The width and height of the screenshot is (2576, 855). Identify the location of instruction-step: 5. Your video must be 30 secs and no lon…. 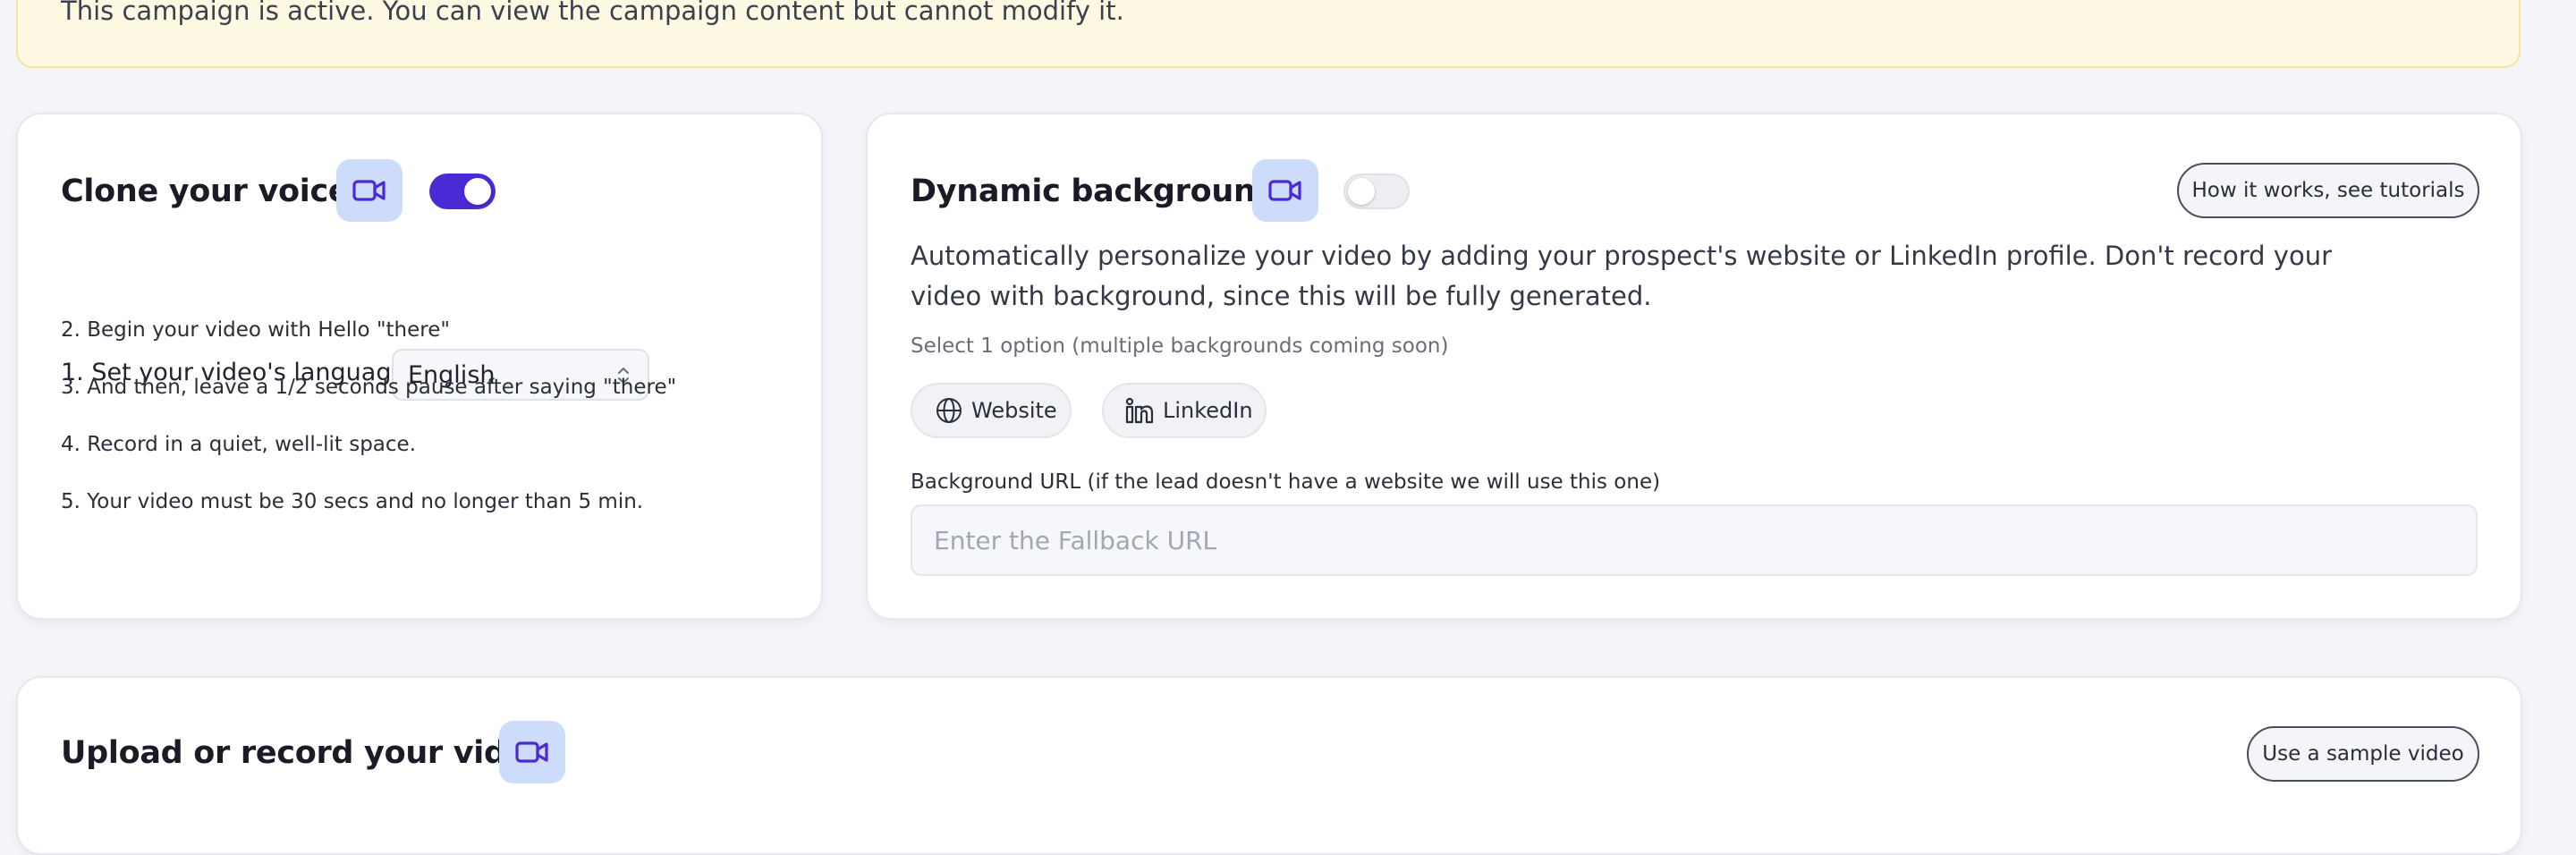
(352, 501).